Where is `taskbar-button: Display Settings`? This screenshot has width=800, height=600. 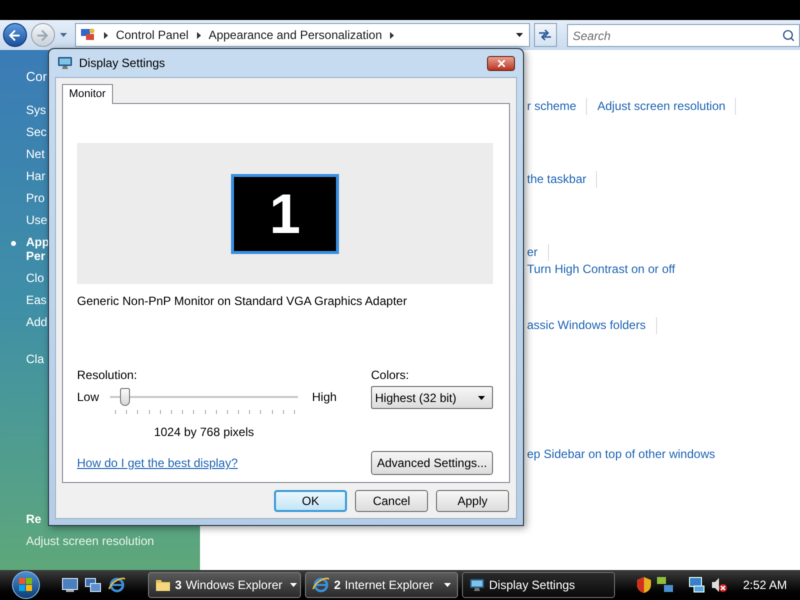
taskbar-button: Display Settings is located at coordinates (538, 585).